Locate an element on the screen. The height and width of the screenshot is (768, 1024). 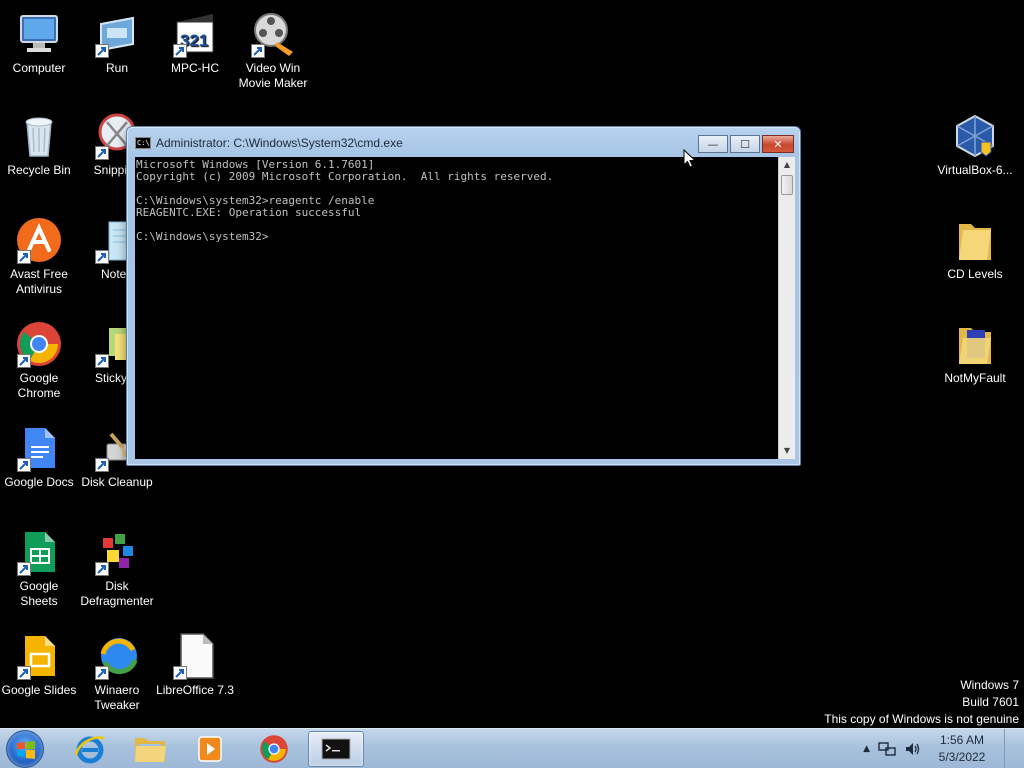
desktop-icon-cd-levels: CD Levels is located at coordinates (975, 249).